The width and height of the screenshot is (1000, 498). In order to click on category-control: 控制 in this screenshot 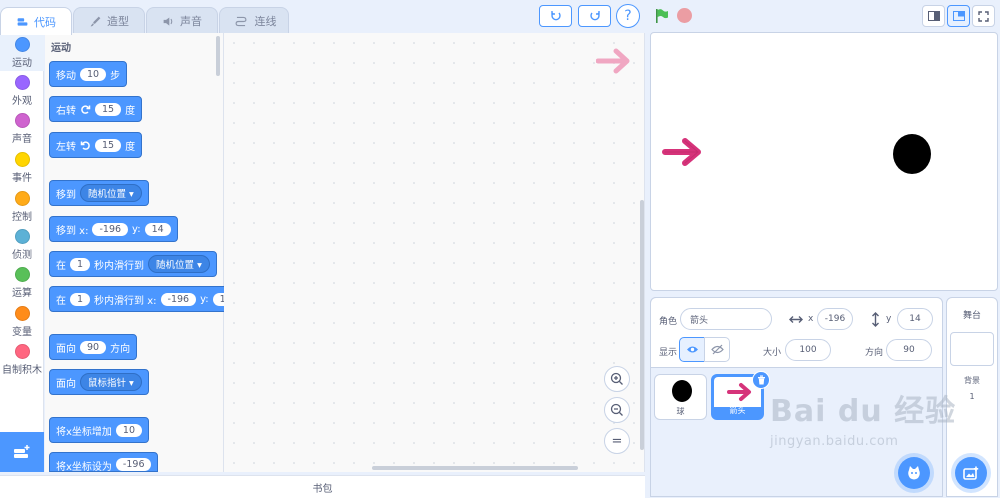, I will do `click(22, 207)`.